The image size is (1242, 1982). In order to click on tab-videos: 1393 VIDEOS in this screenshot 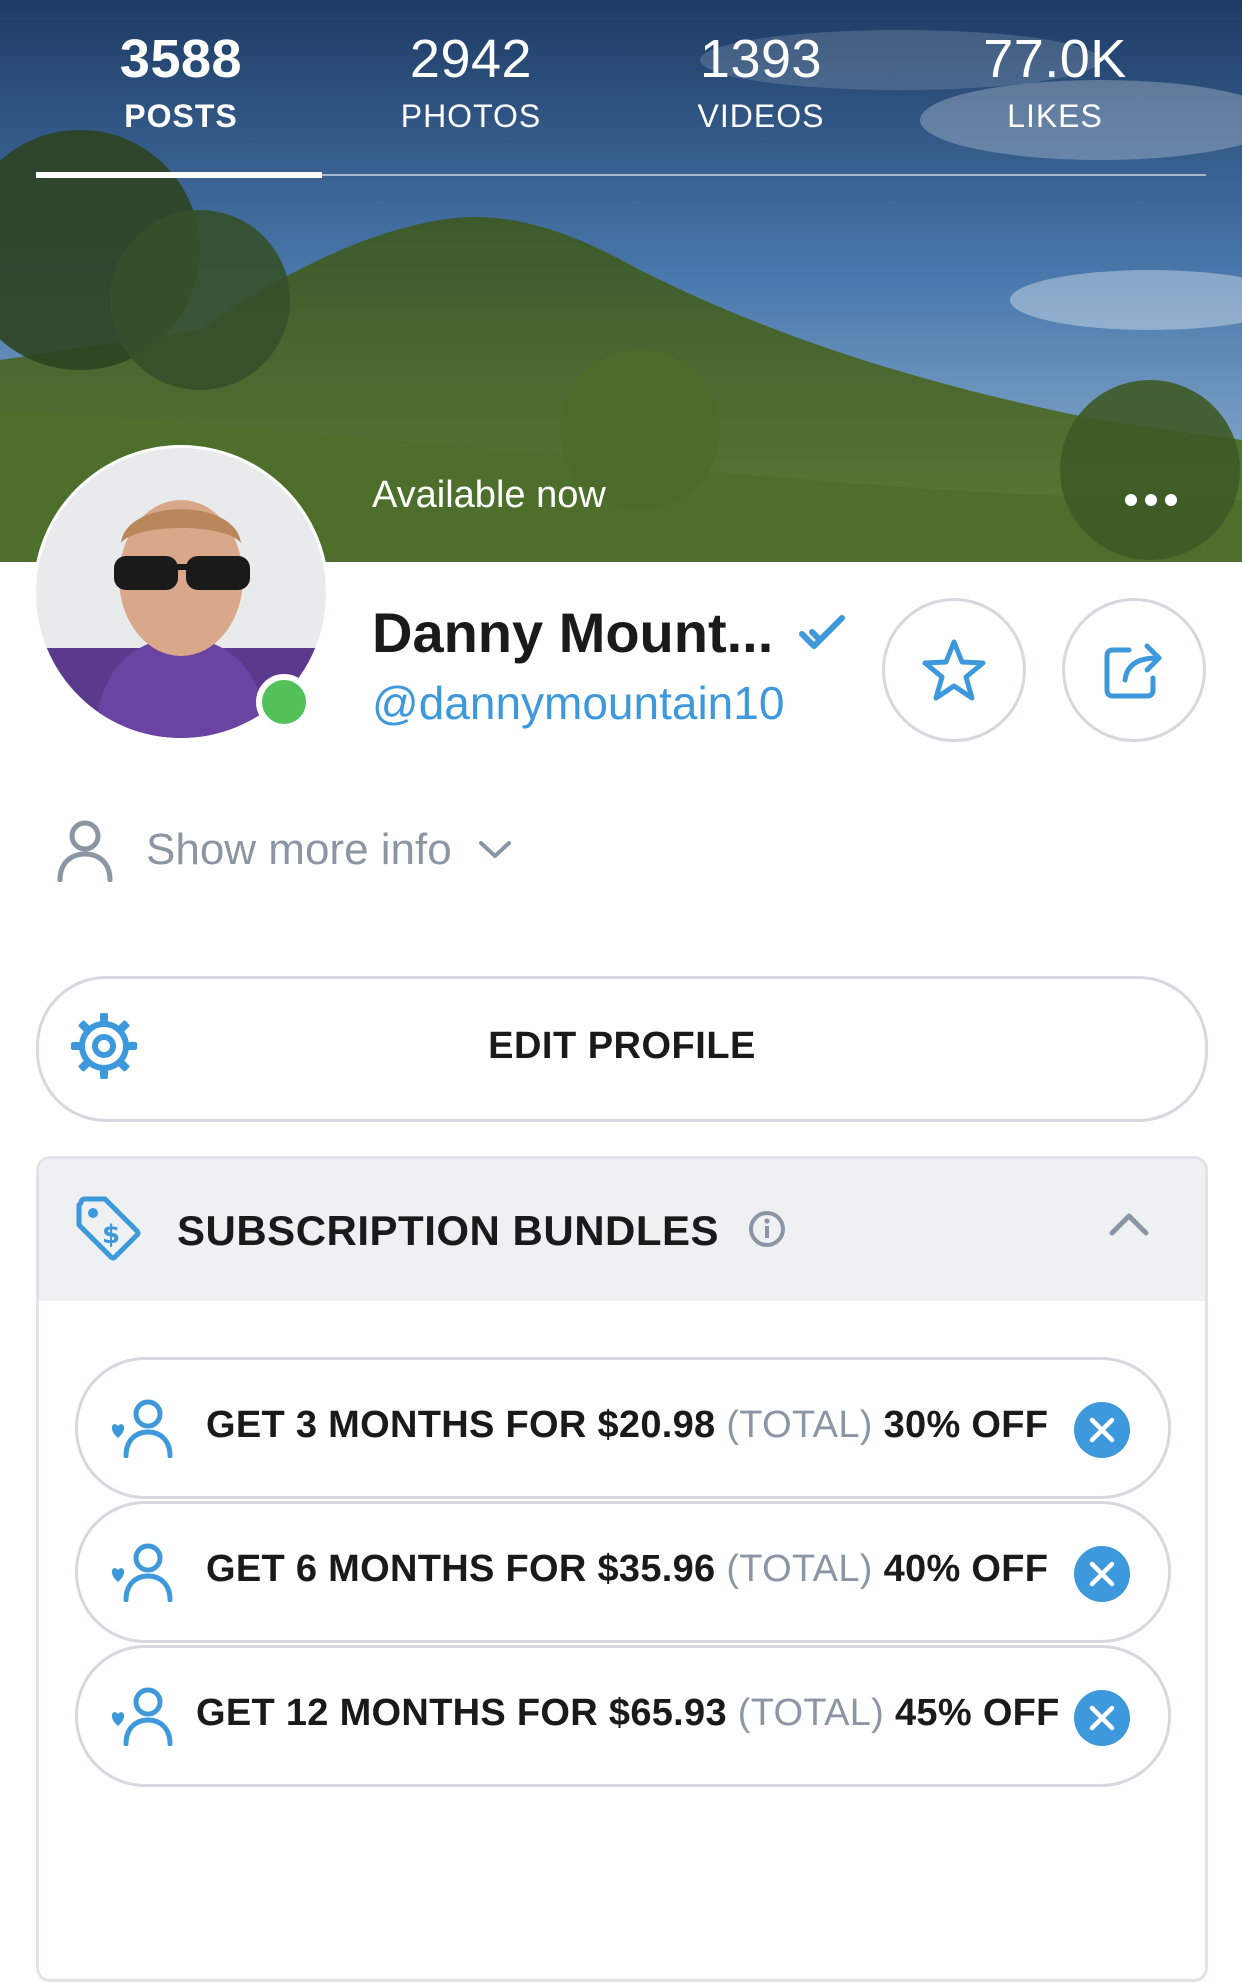, I will do `click(761, 81)`.